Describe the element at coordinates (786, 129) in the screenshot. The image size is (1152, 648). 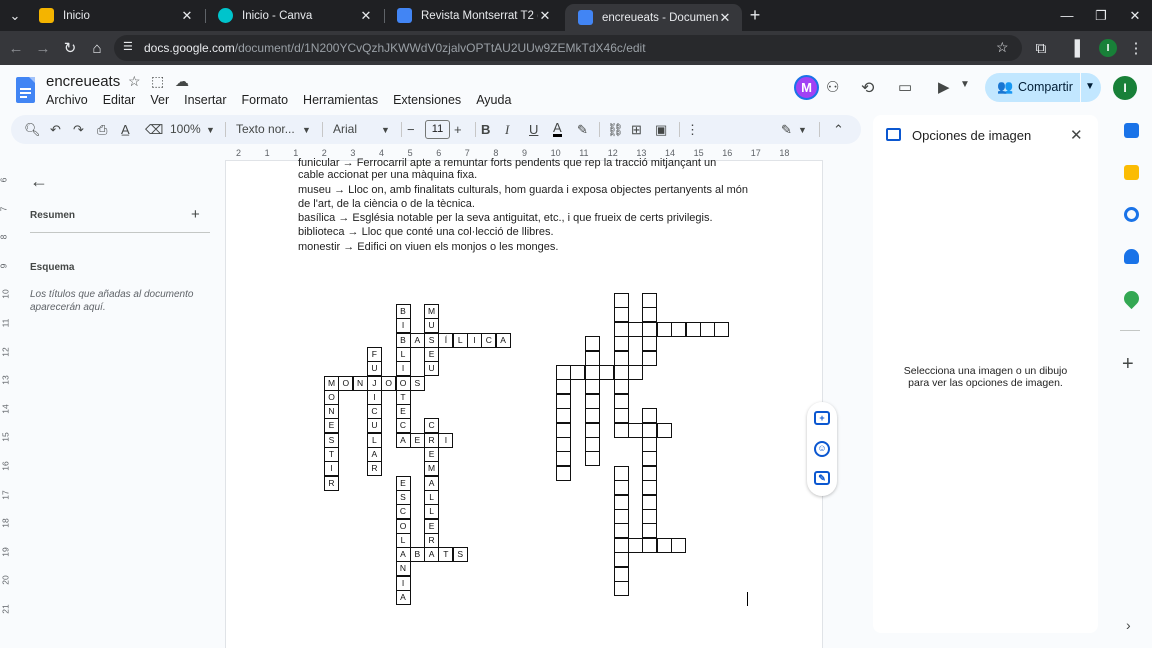
I see `editing-mode-pencil-icon: ✎` at that location.